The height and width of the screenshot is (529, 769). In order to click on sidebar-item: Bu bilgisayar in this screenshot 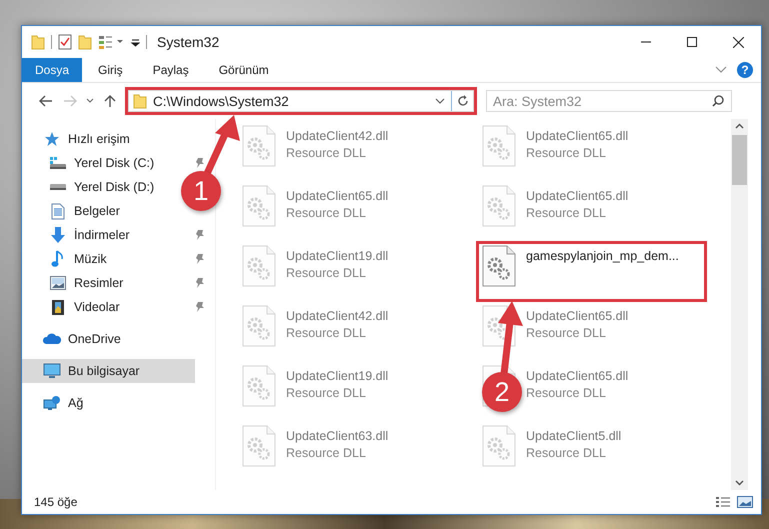, I will do `click(108, 371)`.